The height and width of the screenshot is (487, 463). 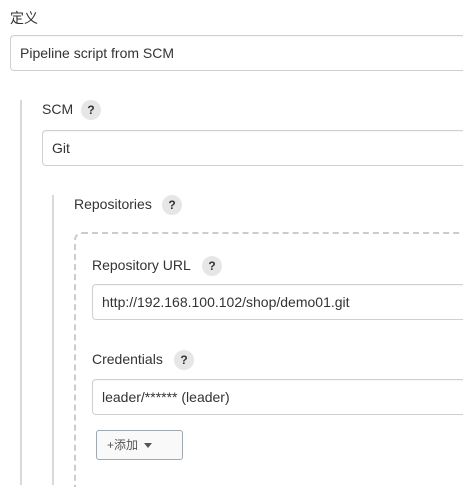 What do you see at coordinates (277, 302) in the screenshot?
I see `repository-url-input: http://192.168.100.102/shop/demo01.git` at bounding box center [277, 302].